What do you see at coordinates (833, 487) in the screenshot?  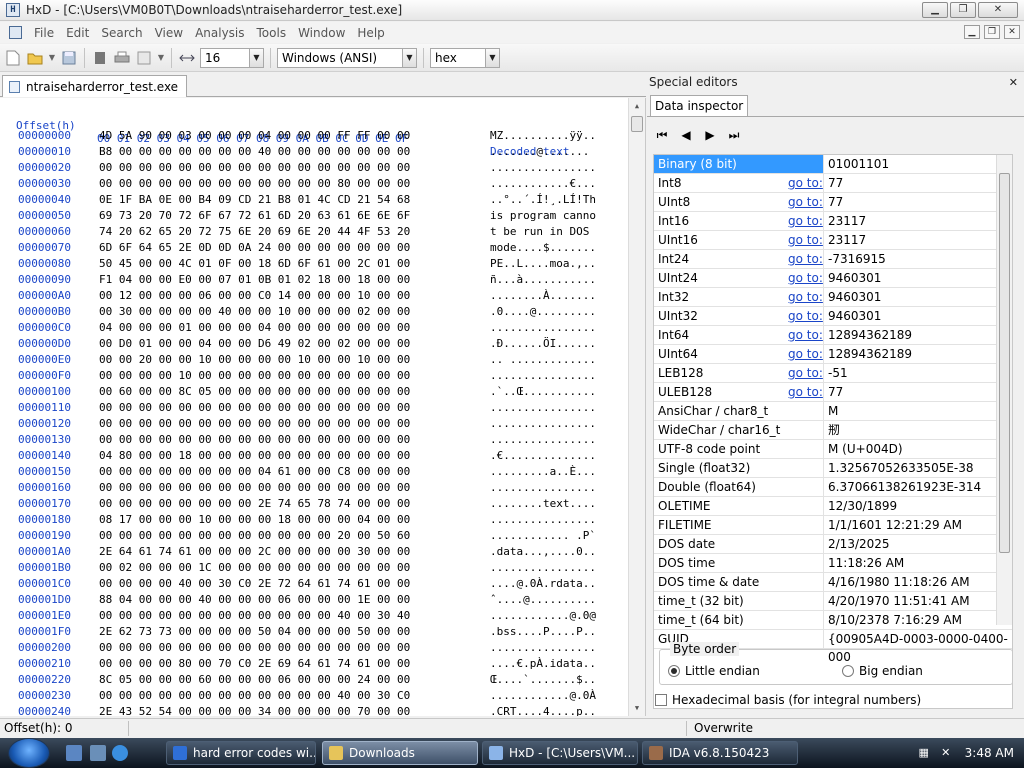 I see `inspector-row: Double (float64) 6.37066138261923E-314` at bounding box center [833, 487].